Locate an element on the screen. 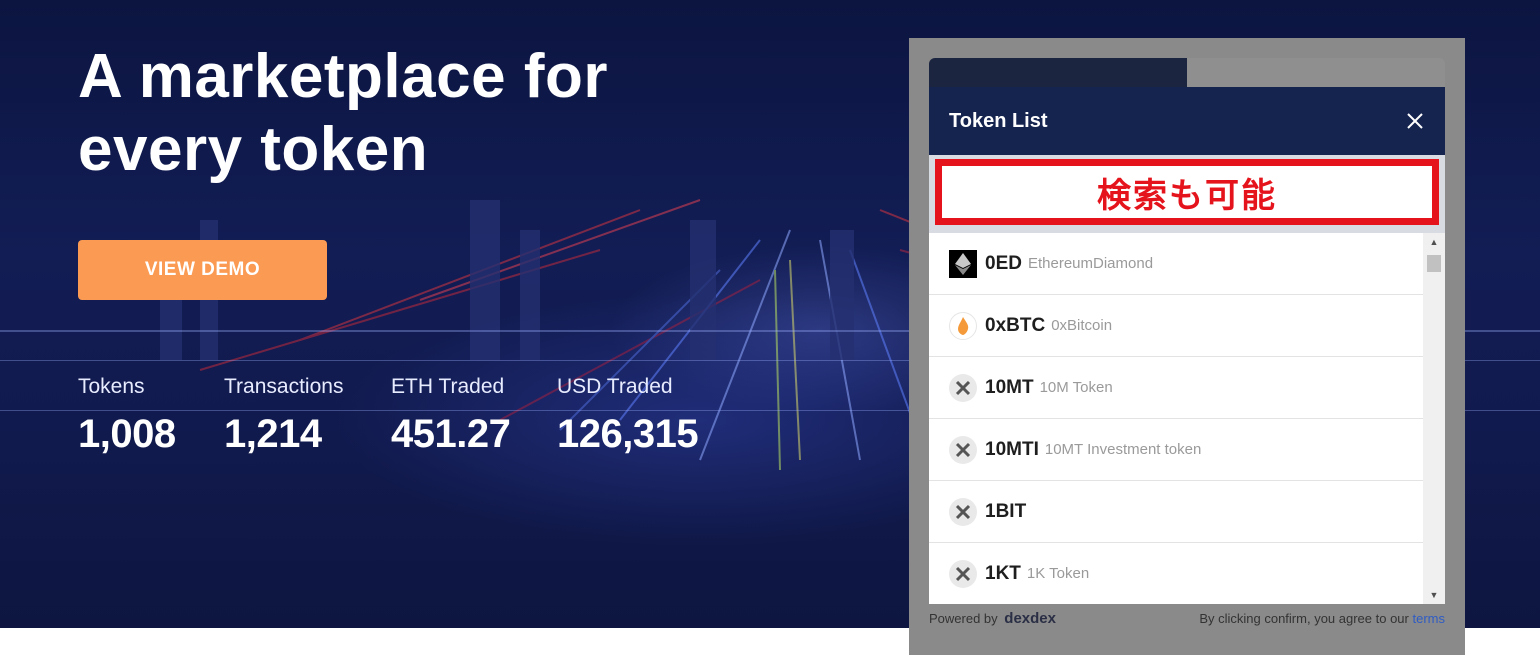 This screenshot has width=1540, height=655. token-symbol: 0ED is located at coordinates (1003, 263).